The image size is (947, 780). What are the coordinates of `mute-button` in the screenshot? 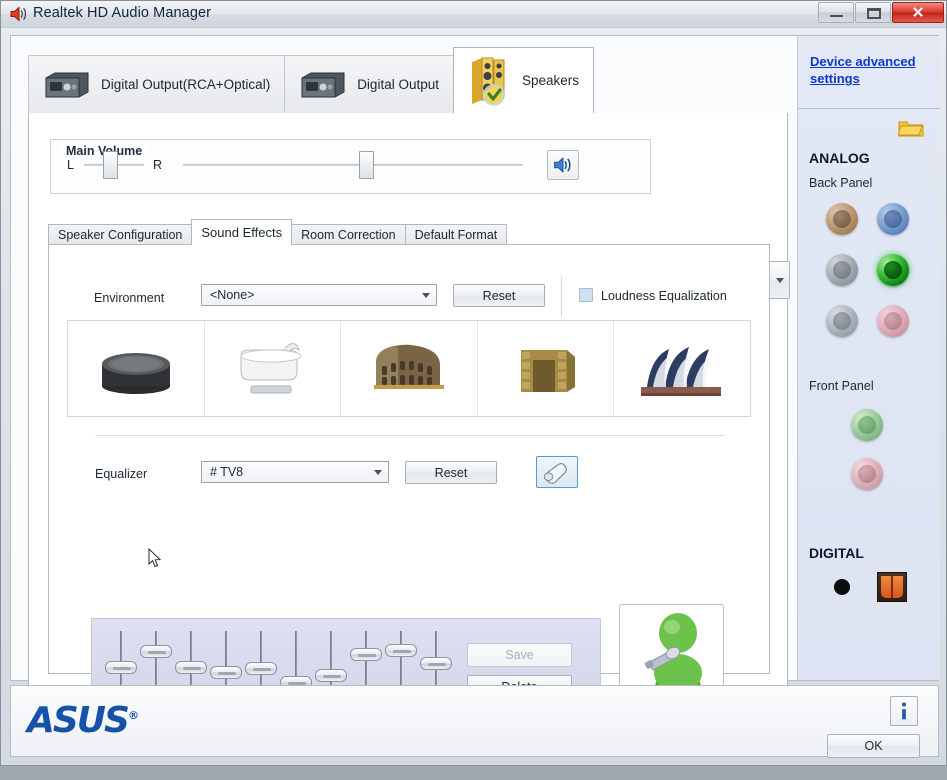 It's located at (563, 165).